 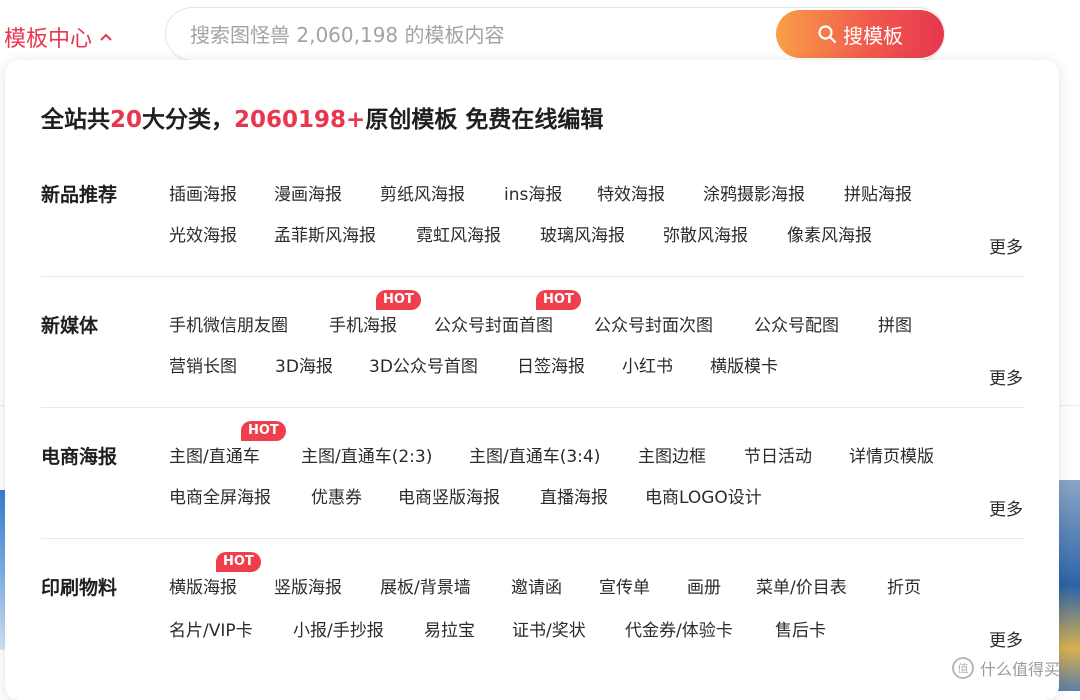 What do you see at coordinates (672, 454) in the screenshot?
I see `category-link: 主图边框` at bounding box center [672, 454].